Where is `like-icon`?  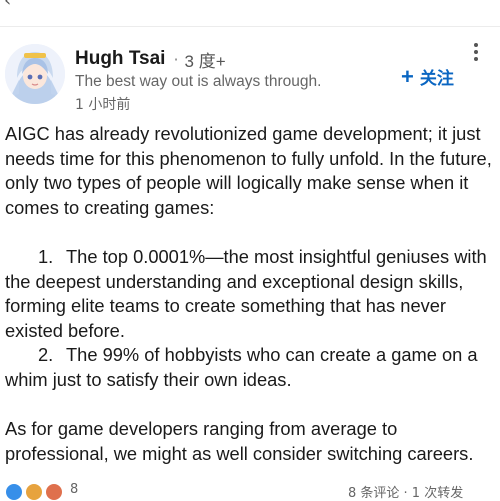 like-icon is located at coordinates (14, 492).